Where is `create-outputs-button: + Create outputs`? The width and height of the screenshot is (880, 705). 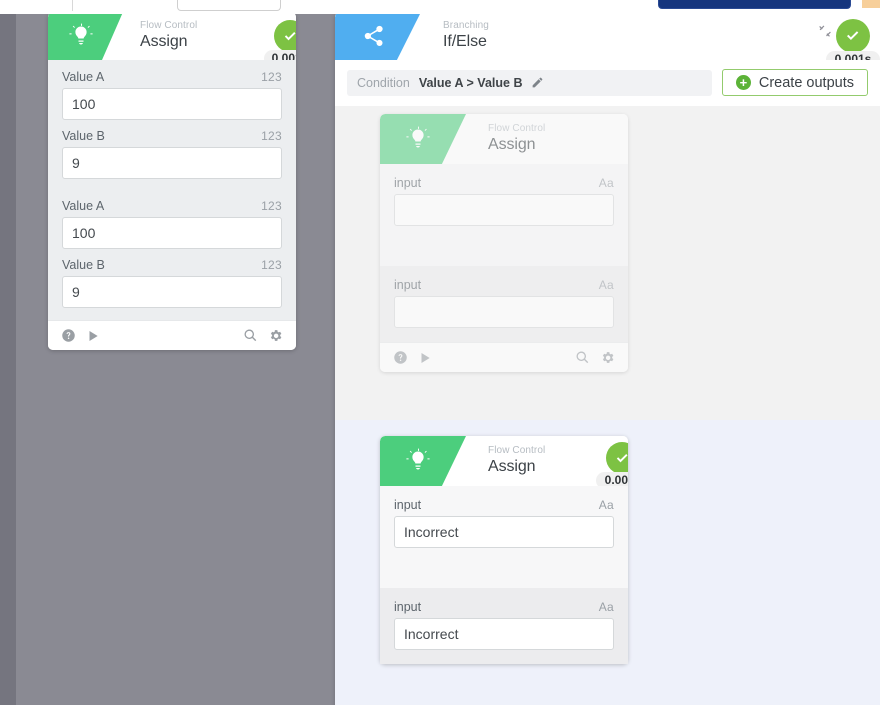 create-outputs-button: + Create outputs is located at coordinates (794, 82).